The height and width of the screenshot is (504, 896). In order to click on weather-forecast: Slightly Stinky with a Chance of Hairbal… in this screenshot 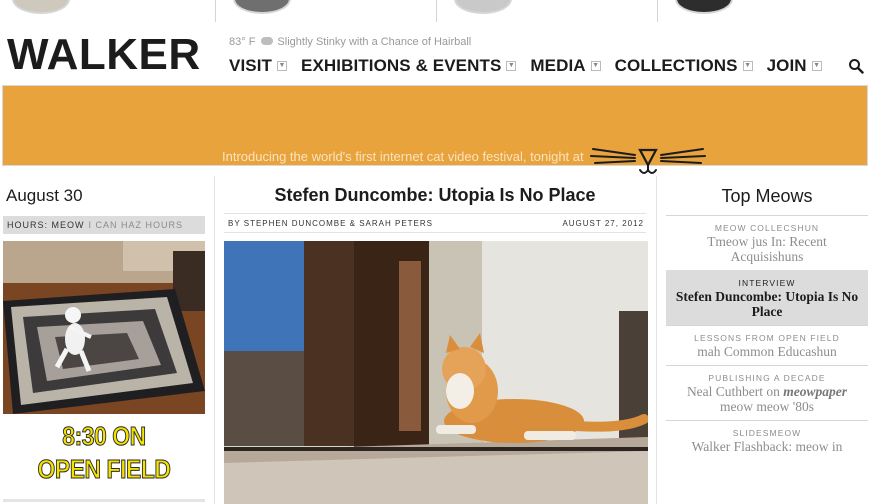, I will do `click(374, 42)`.